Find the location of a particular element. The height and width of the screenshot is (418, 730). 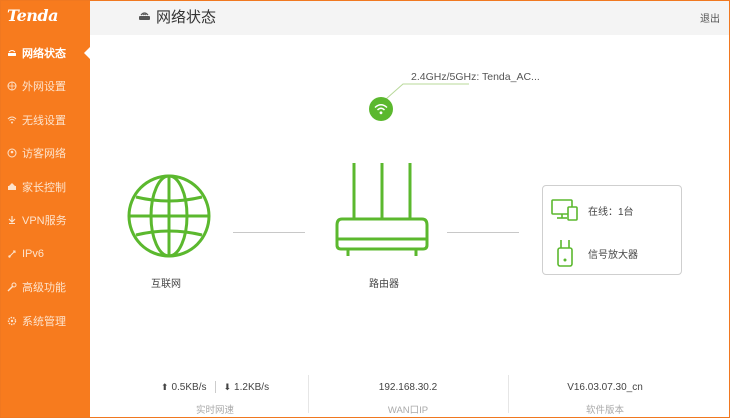

brand-logo: Tenda is located at coordinates (32, 15).